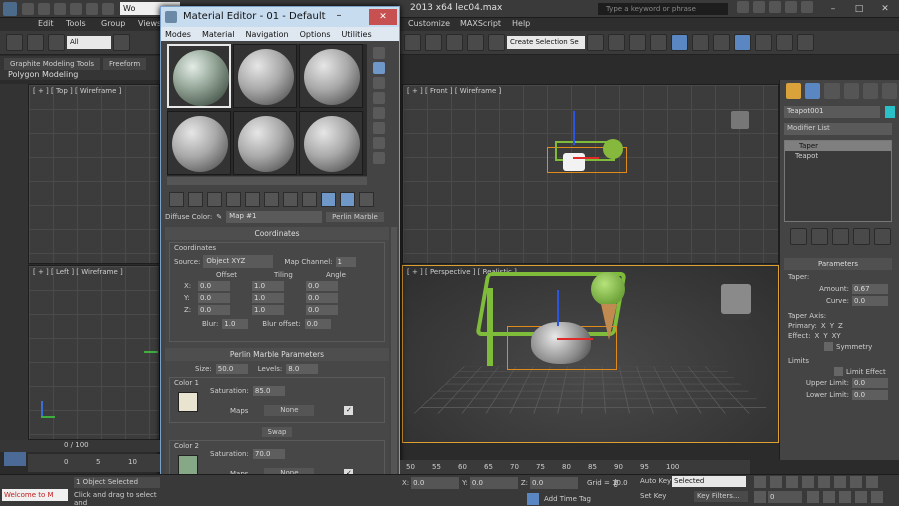 The height and width of the screenshot is (506, 899). I want to click on favorites-icon, so click(791, 7).